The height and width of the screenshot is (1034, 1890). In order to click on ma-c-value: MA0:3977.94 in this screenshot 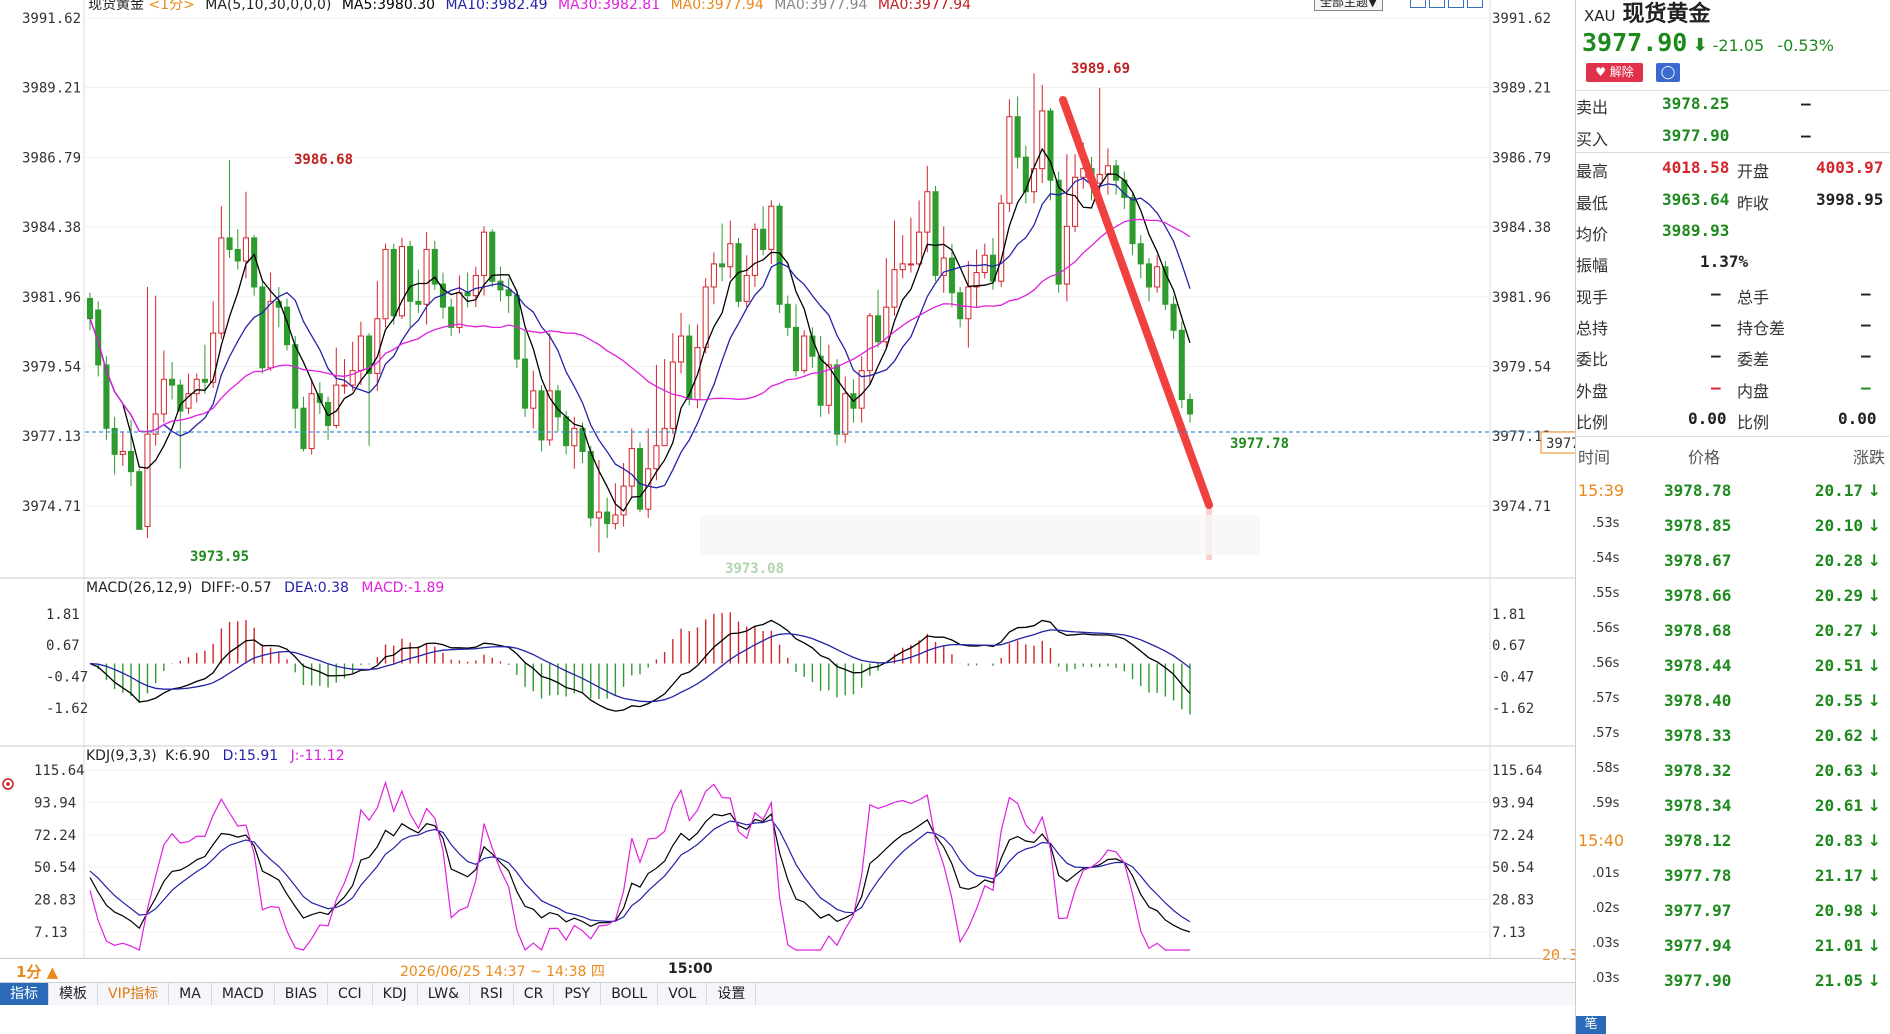, I will do `click(924, 6)`.